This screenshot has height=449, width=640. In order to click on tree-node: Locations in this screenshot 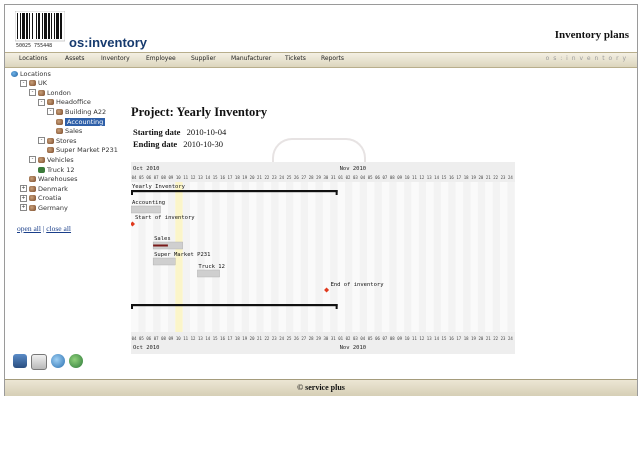, I will do `click(31, 73)`.